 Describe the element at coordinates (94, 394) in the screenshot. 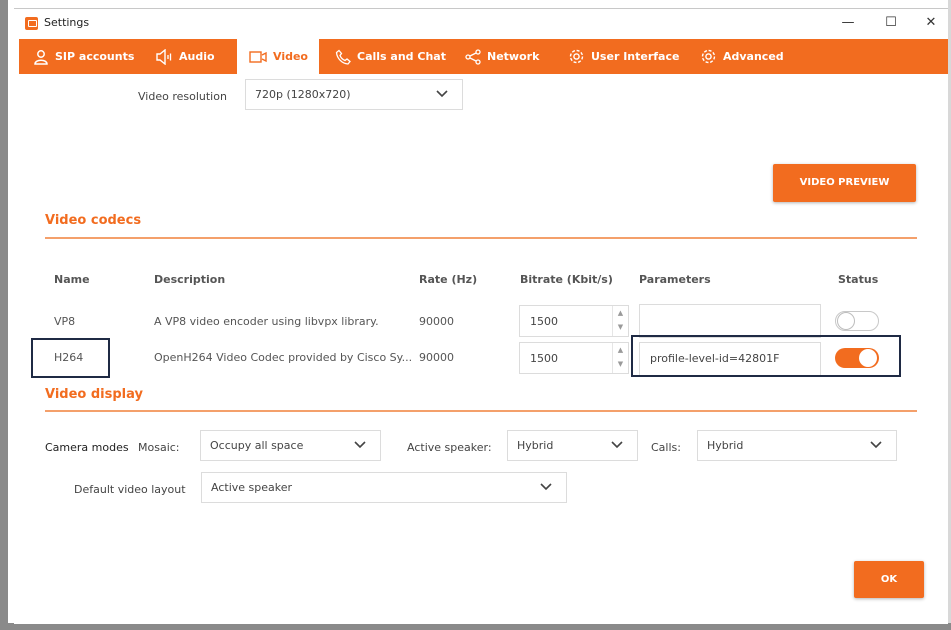

I see `video-display-title: Video display` at that location.